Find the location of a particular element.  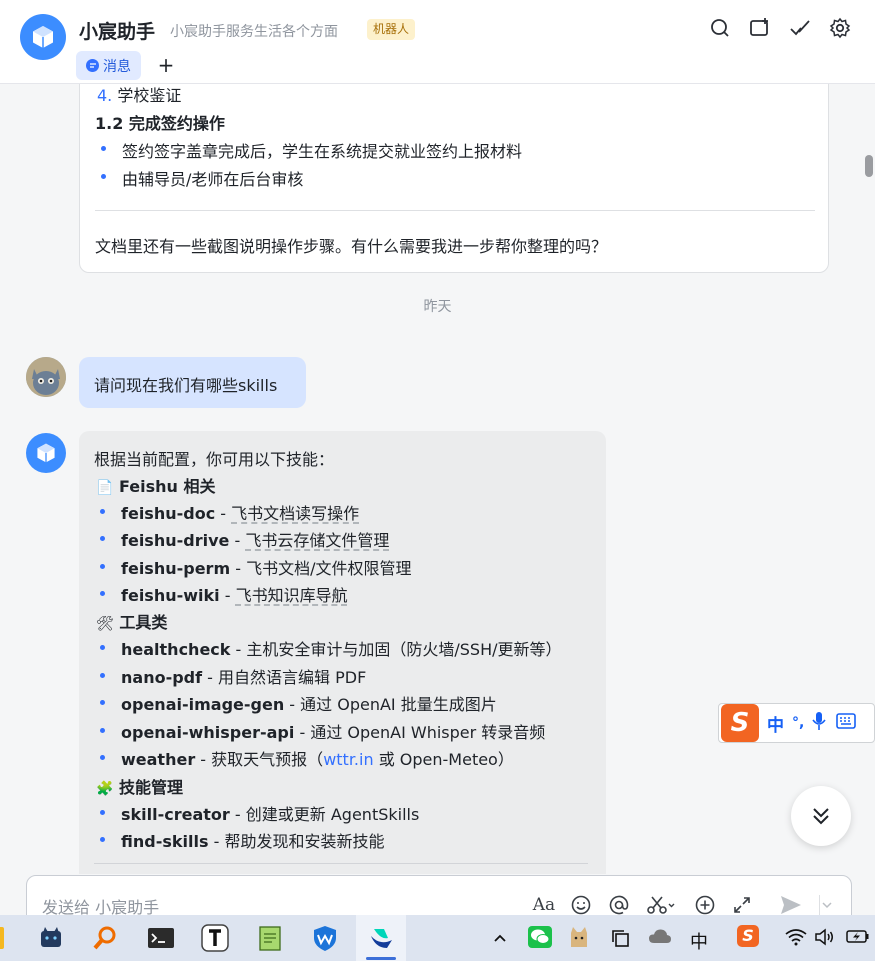

skill-item: feishu-perm - 飞书文档/文件权限管理 is located at coordinates (266, 568).